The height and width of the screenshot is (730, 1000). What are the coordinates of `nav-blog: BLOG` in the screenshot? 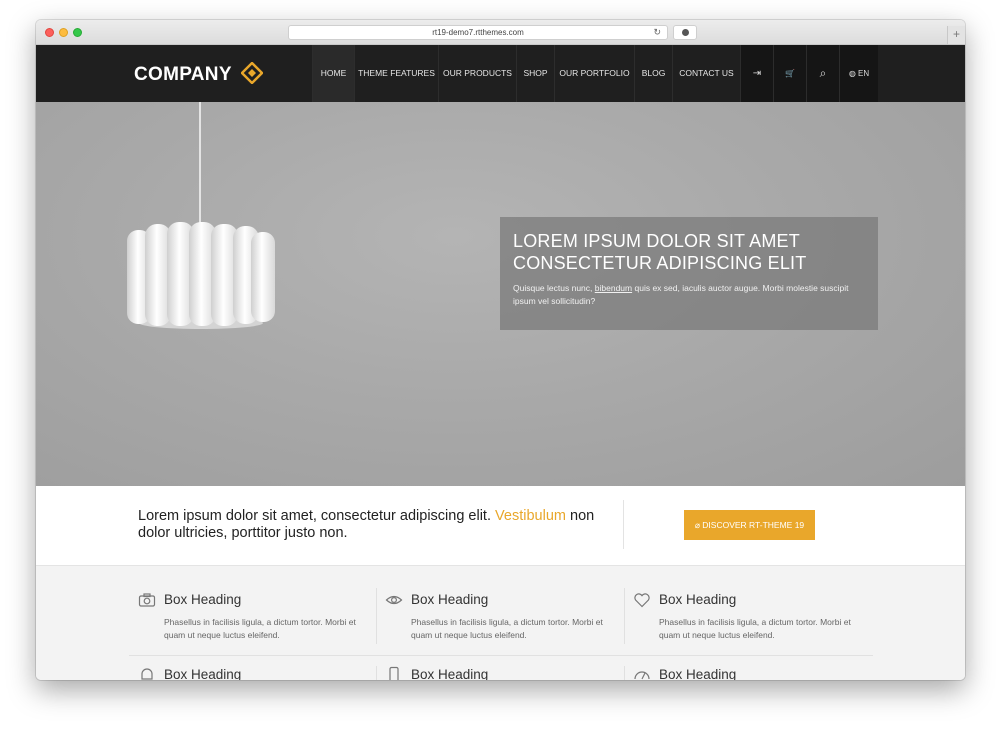 It's located at (653, 73).